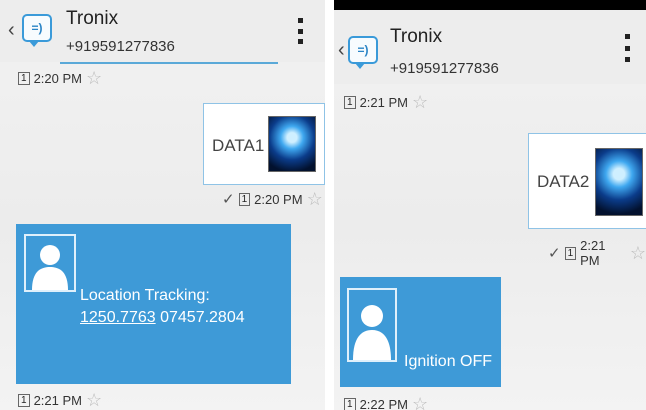  Describe the element at coordinates (238, 145) in the screenshot. I see `message-text: DATA1` at that location.